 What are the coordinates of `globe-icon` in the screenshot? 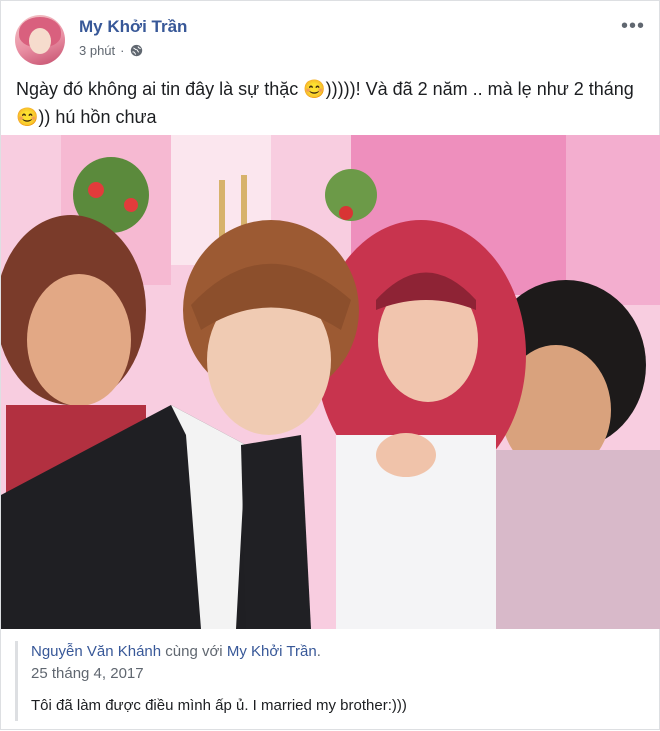 It's located at (136, 50).